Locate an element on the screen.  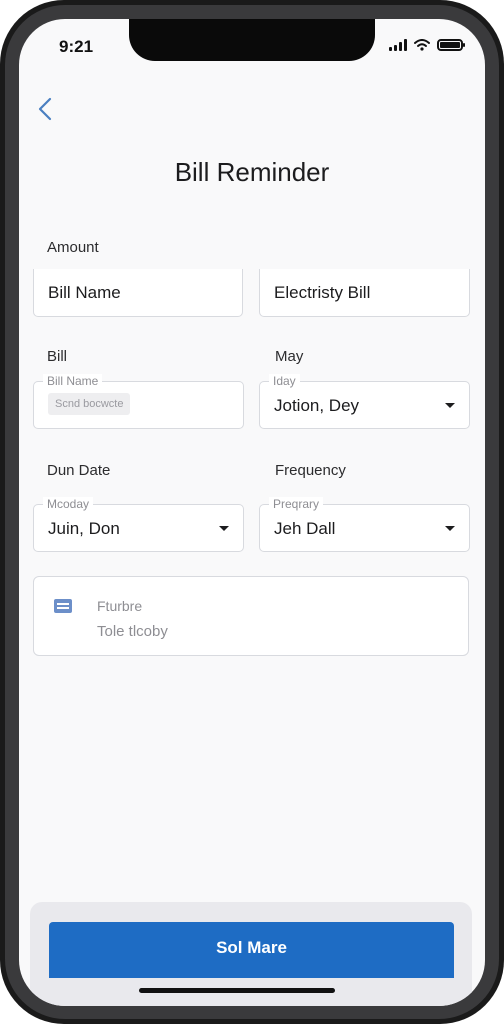
frequency-label: Frequency is located at coordinates (310, 470).